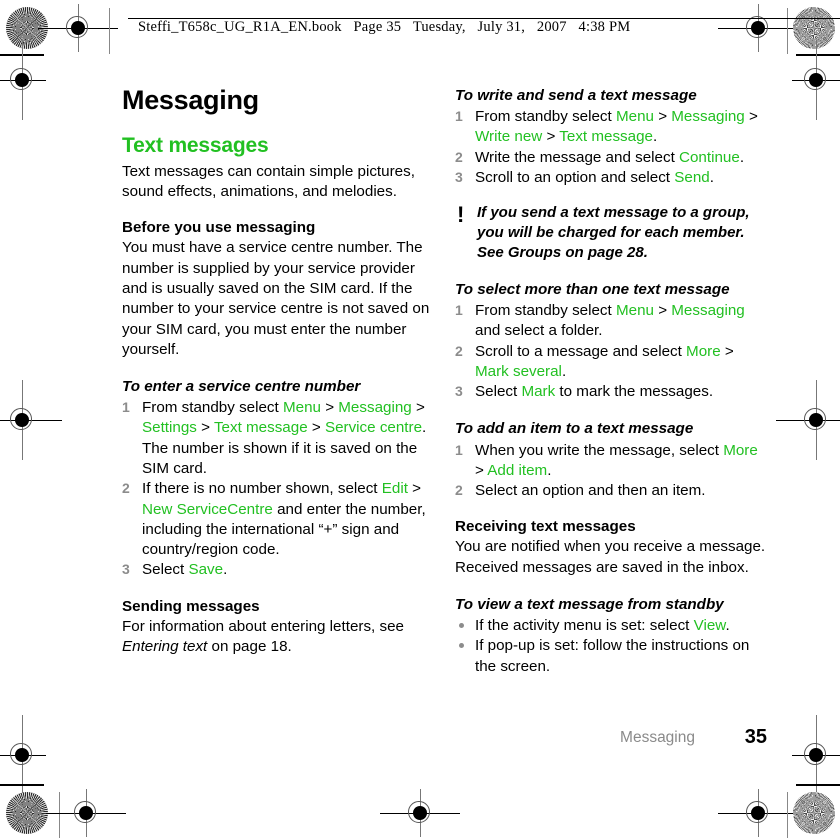 Image resolution: width=840 pixels, height=840 pixels. What do you see at coordinates (758, 813) in the screenshot?
I see `registration-mark-bottom-right` at bounding box center [758, 813].